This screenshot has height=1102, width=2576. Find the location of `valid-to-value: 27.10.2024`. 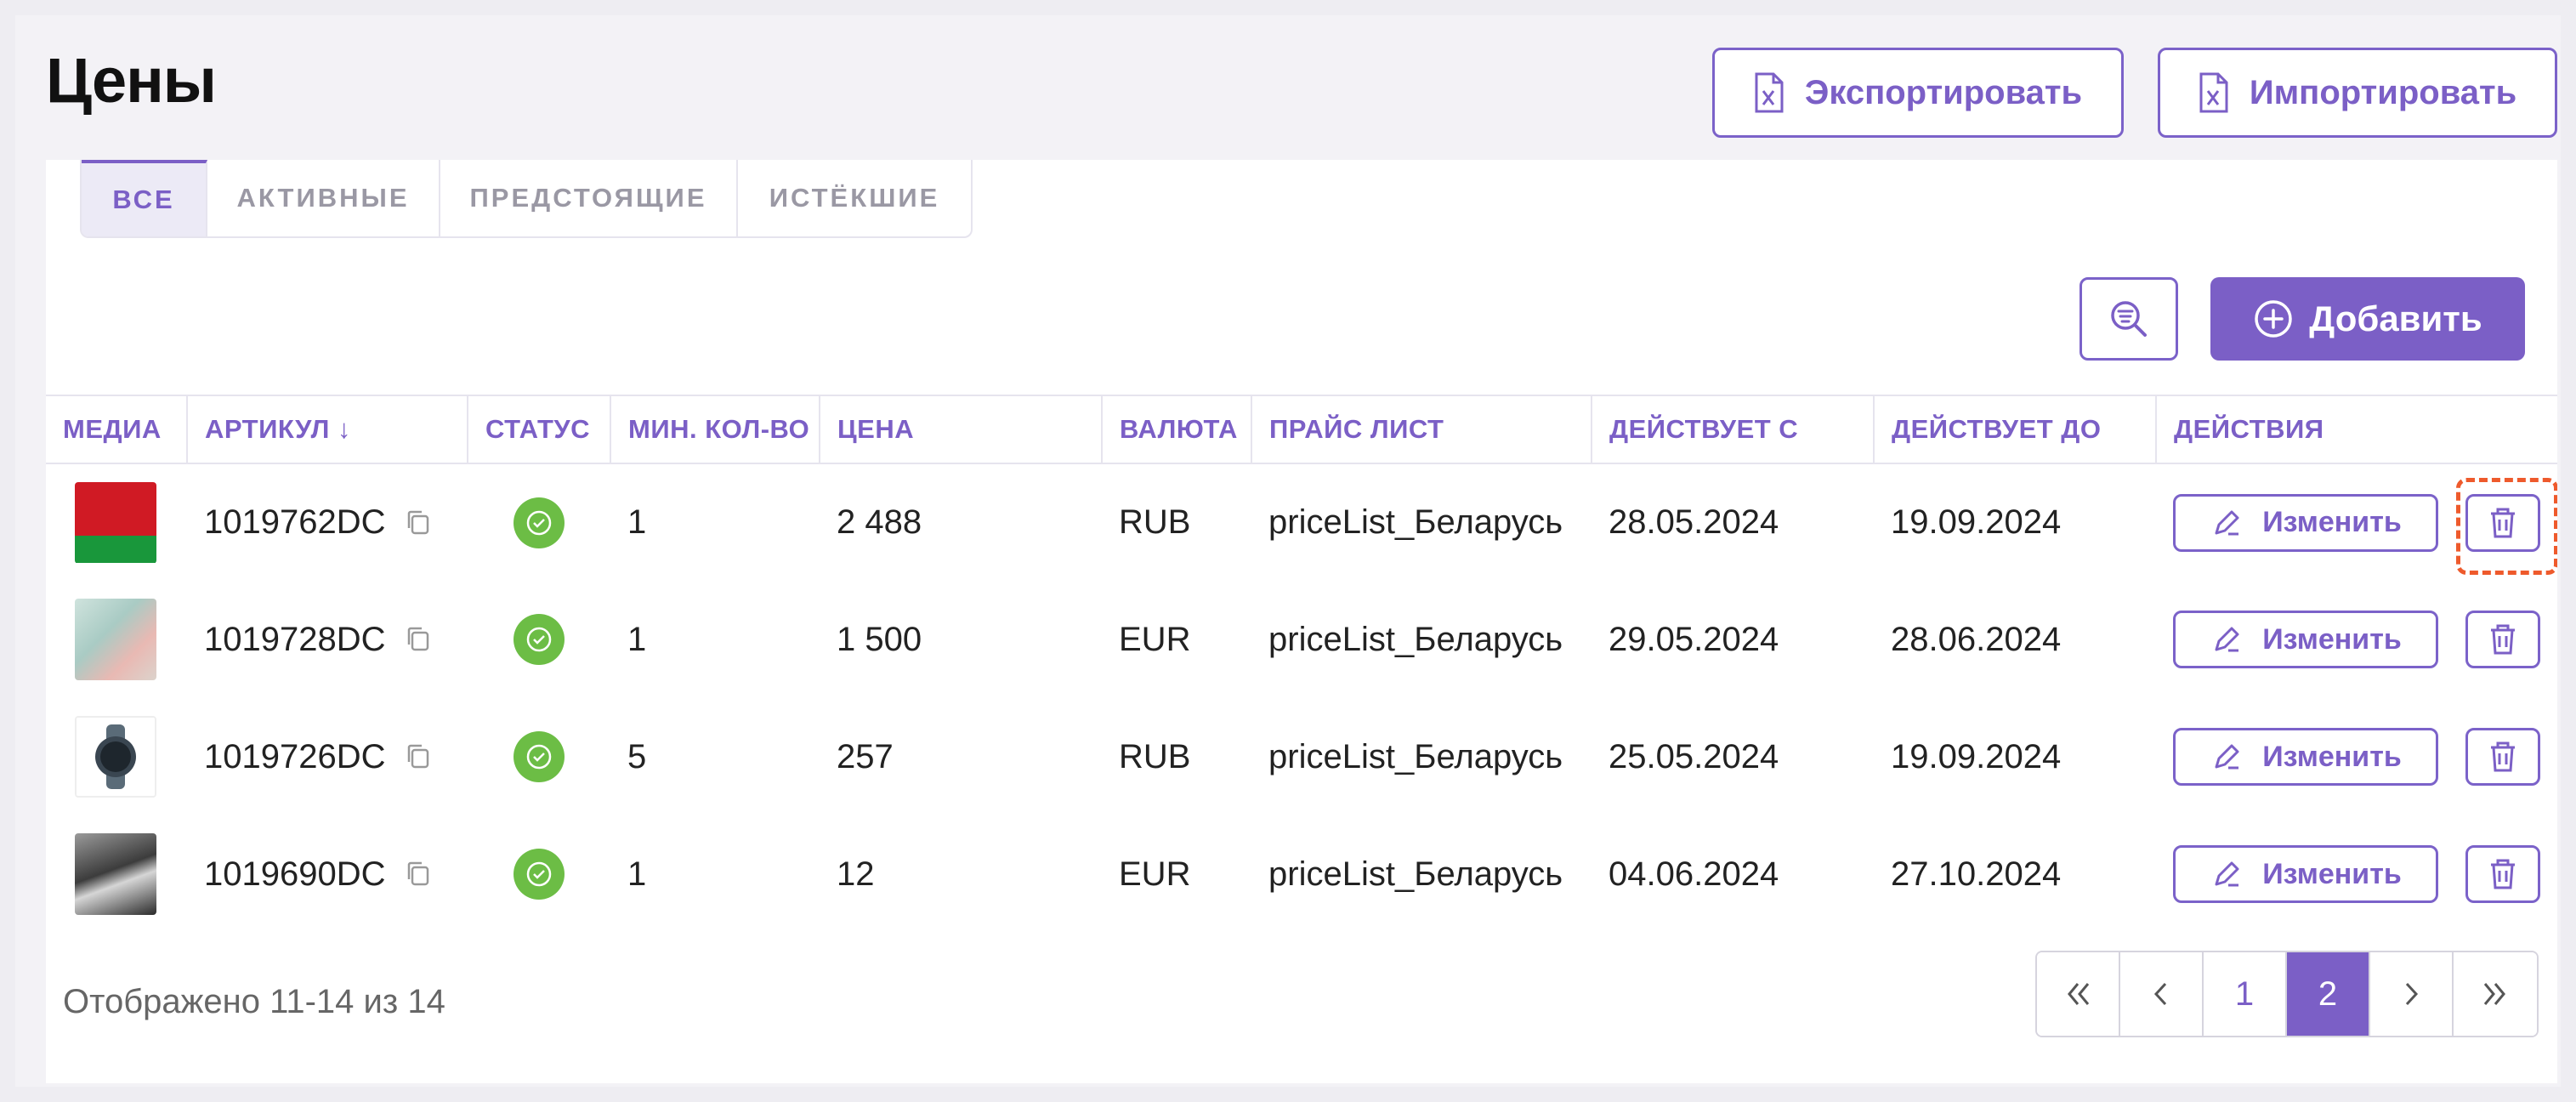

valid-to-value: 27.10.2024 is located at coordinates (1977, 874).